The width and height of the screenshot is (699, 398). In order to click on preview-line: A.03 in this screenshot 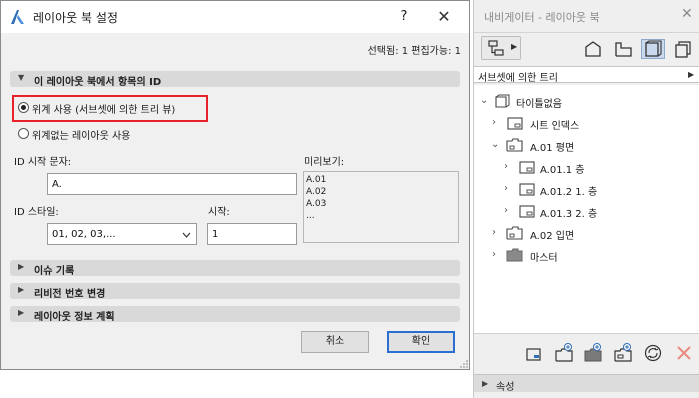, I will do `click(316, 204)`.